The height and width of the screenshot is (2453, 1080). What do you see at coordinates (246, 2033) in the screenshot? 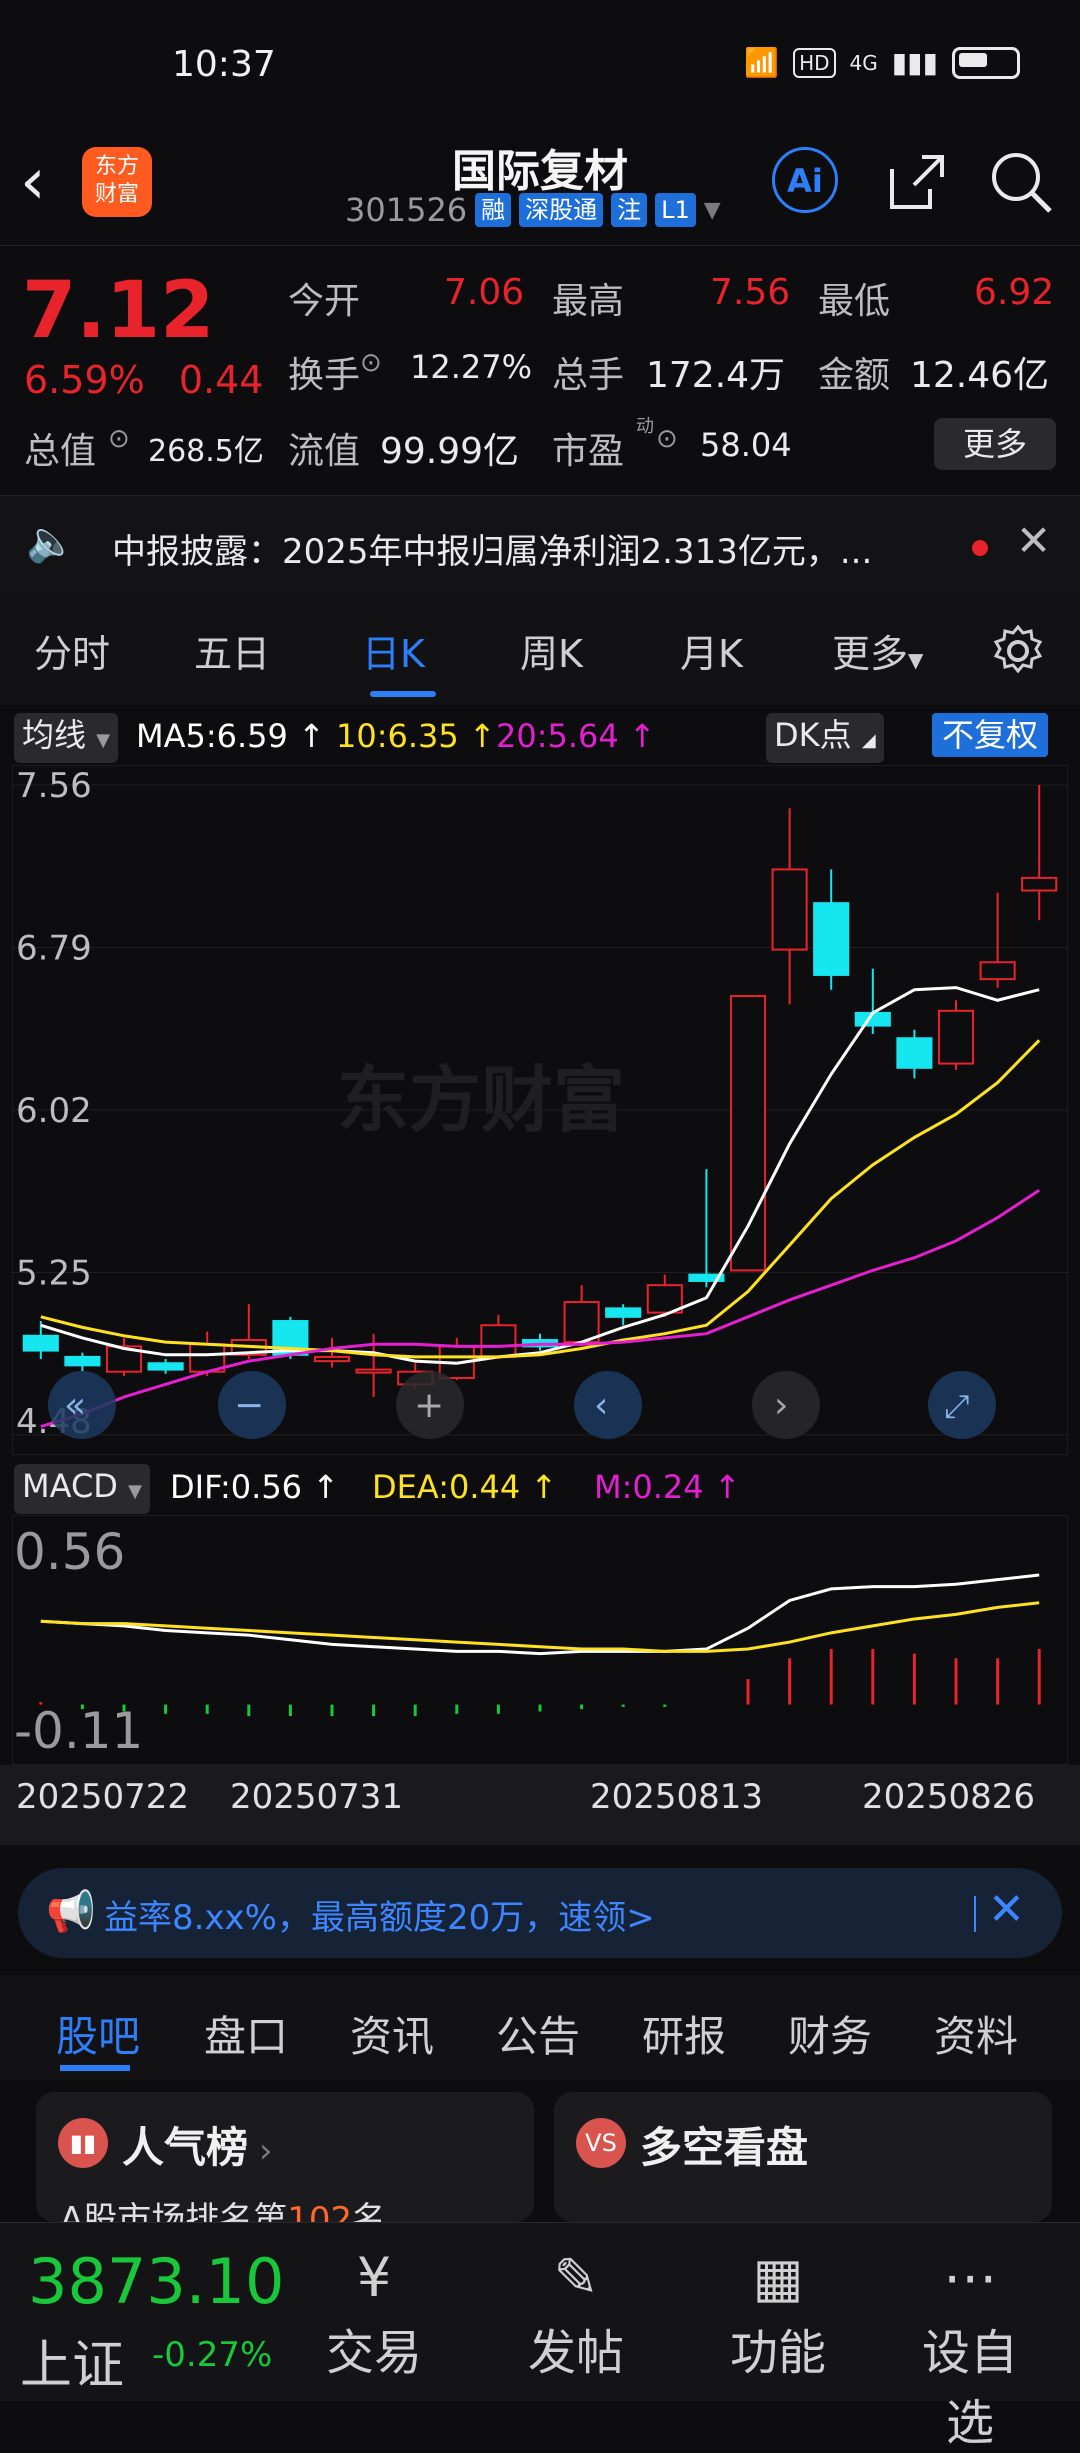
I see `tab-order-book: 盘口` at bounding box center [246, 2033].